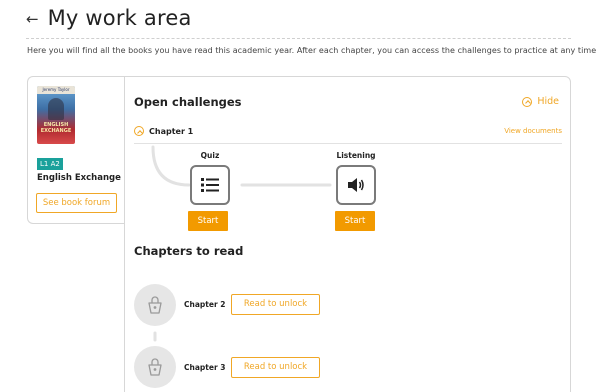 The image size is (597, 392). What do you see at coordinates (189, 251) in the screenshot?
I see `chapters-to-read-title: Chapters to read` at bounding box center [189, 251].